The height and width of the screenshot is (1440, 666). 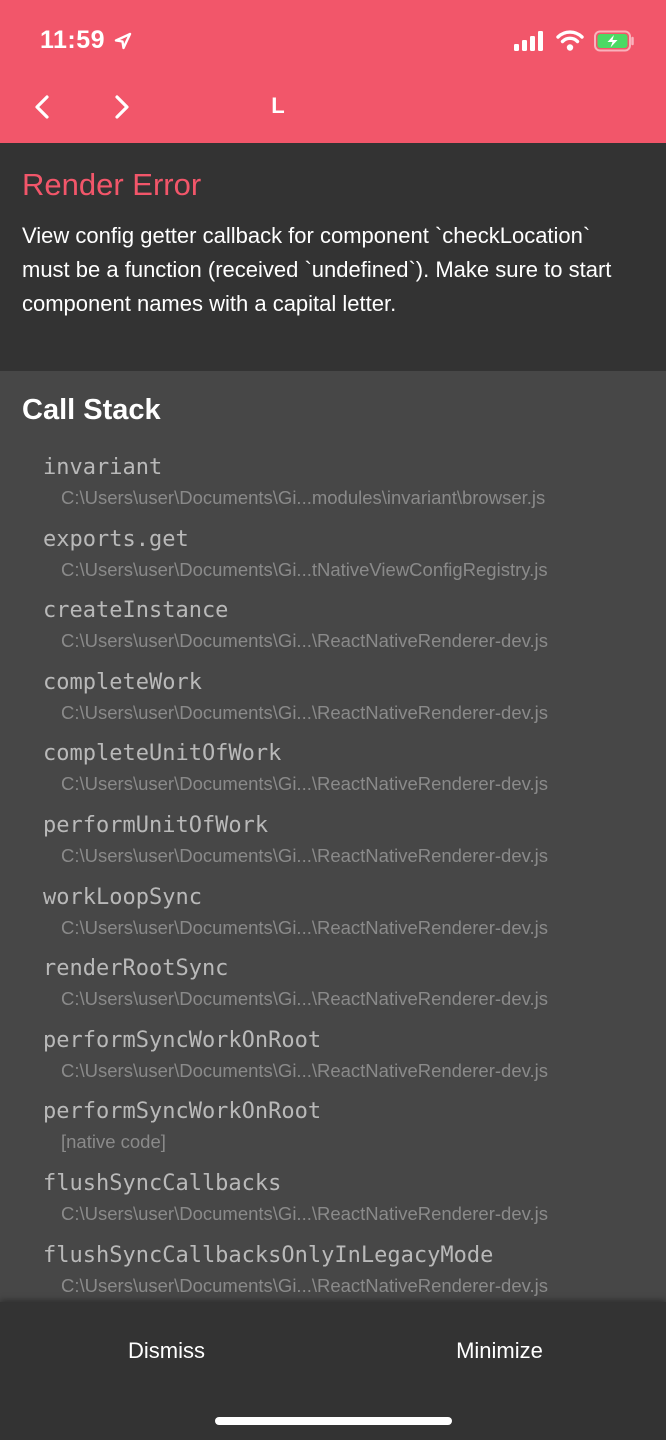 What do you see at coordinates (91, 410) in the screenshot?
I see `call-stack-title: Call Stack` at bounding box center [91, 410].